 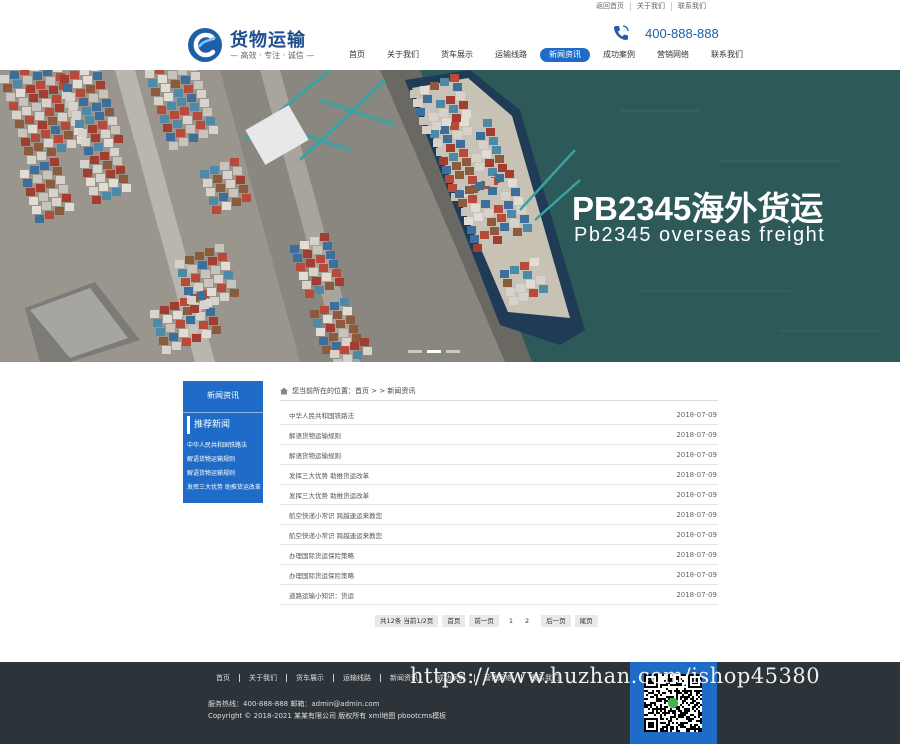 What do you see at coordinates (262, 678) in the screenshot?
I see `footer-link: 关于我们` at bounding box center [262, 678].